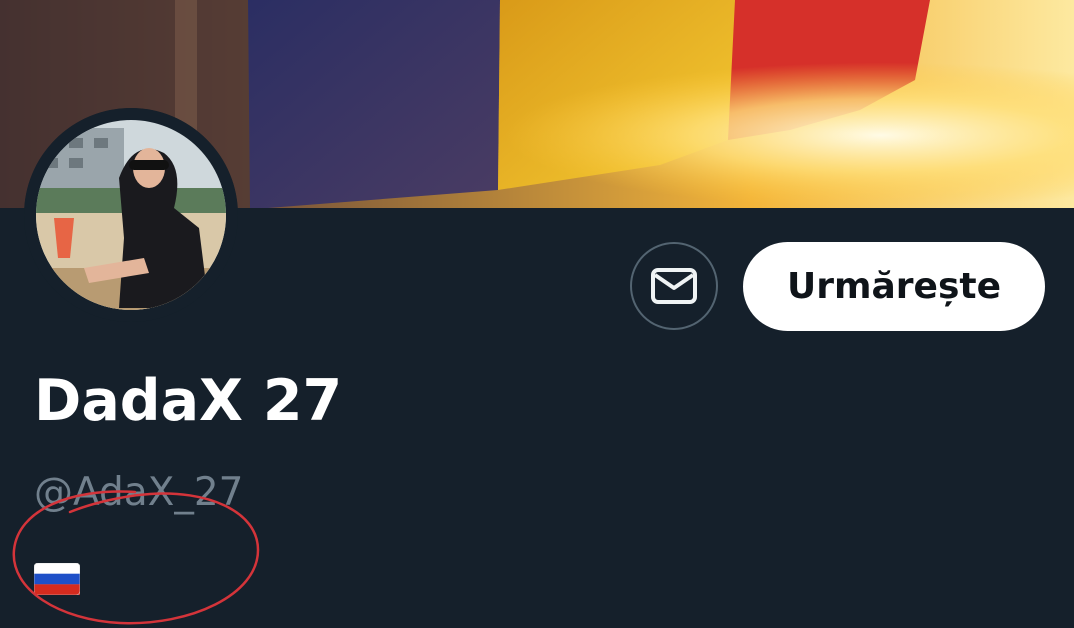 This screenshot has height=628, width=1074. I want to click on envelope-icon, so click(674, 286).